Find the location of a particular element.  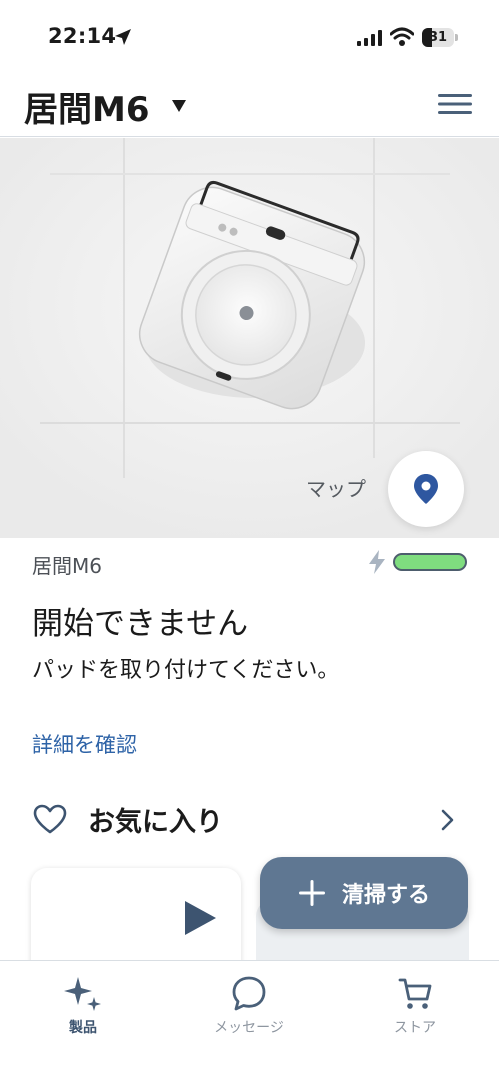

status-title: 開始できません is located at coordinates (140, 624).